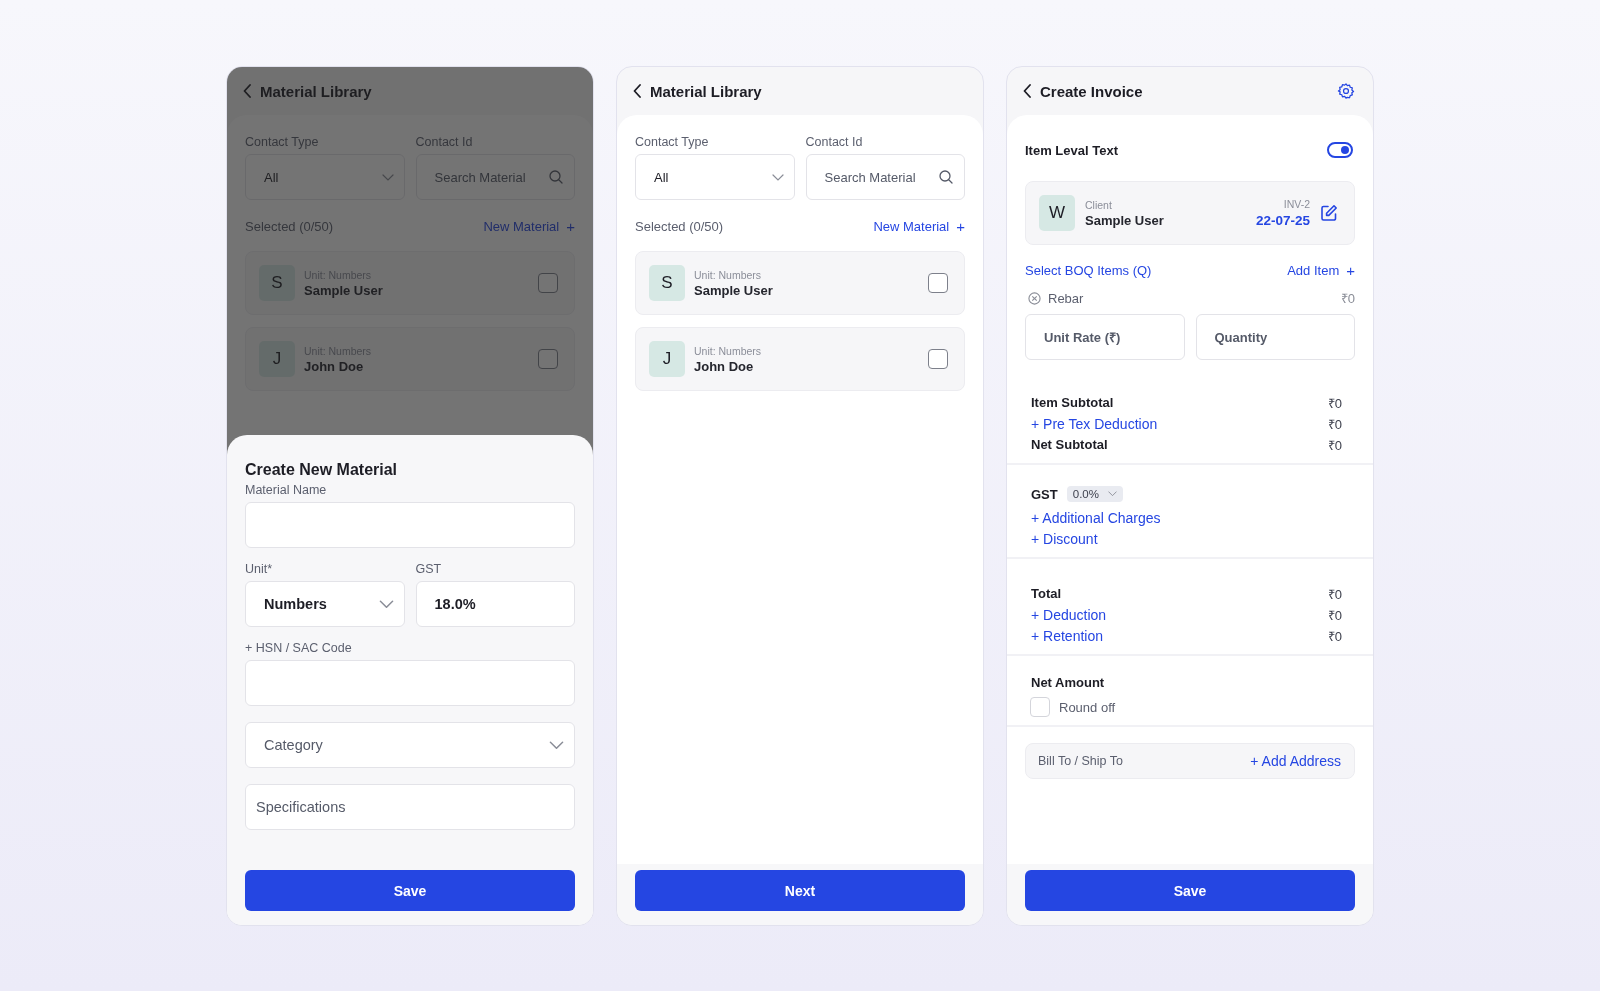 The image size is (1600, 991). I want to click on text-field: Specifications, so click(410, 807).